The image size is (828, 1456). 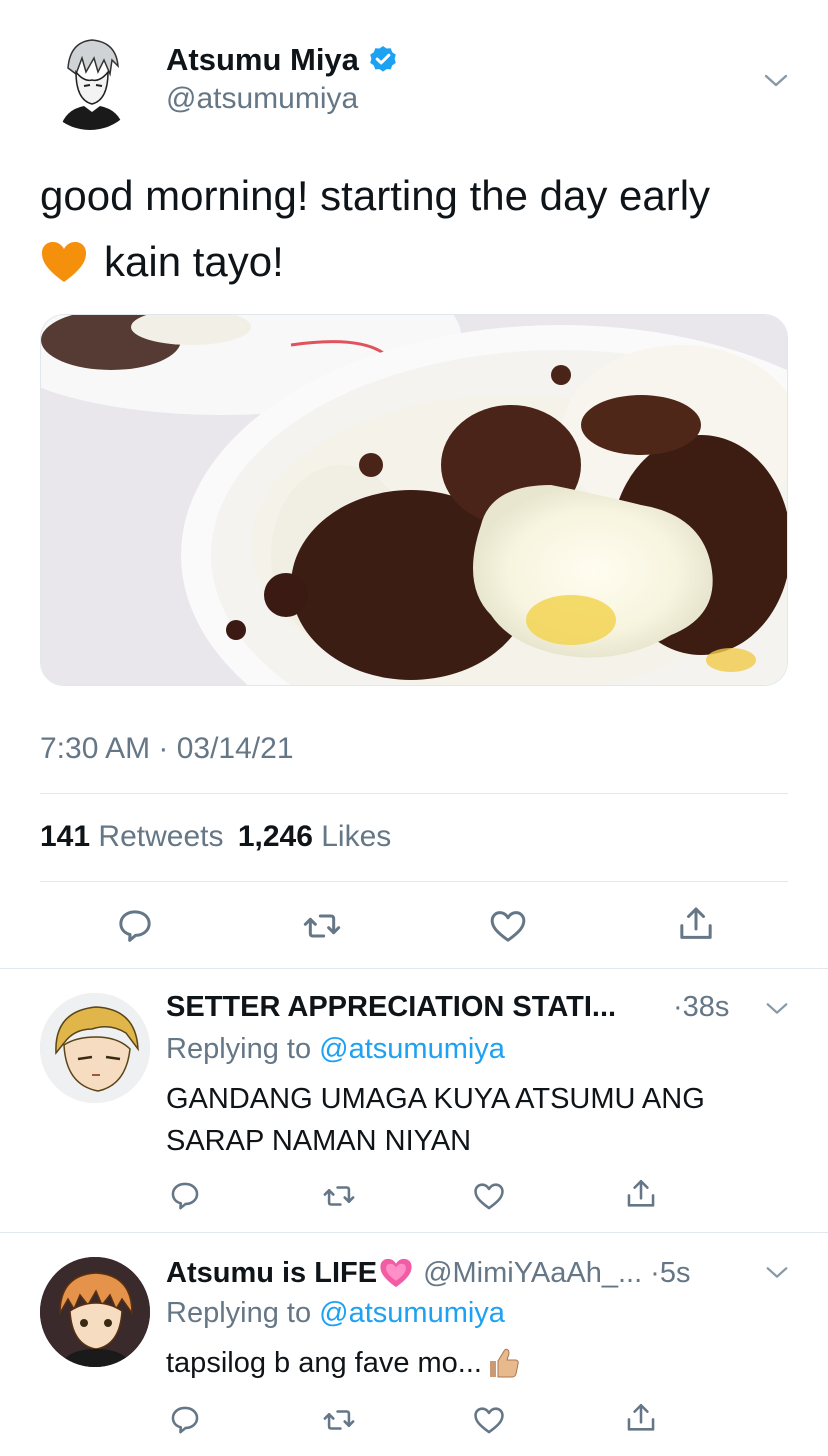 I want to click on author-avatar, so click(x=90, y=80).